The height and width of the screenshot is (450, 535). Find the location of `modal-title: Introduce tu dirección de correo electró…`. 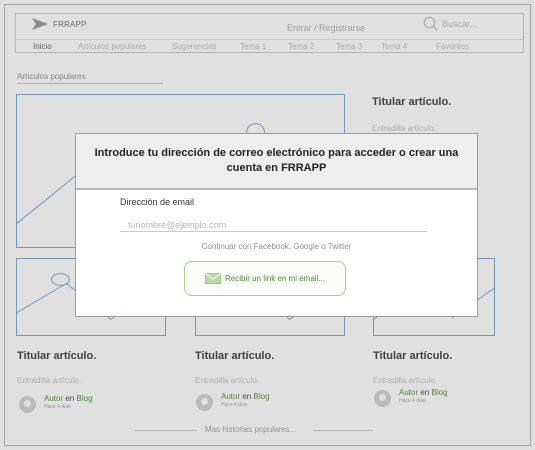

modal-title: Introduce tu dirección de correo electró… is located at coordinates (276, 160).